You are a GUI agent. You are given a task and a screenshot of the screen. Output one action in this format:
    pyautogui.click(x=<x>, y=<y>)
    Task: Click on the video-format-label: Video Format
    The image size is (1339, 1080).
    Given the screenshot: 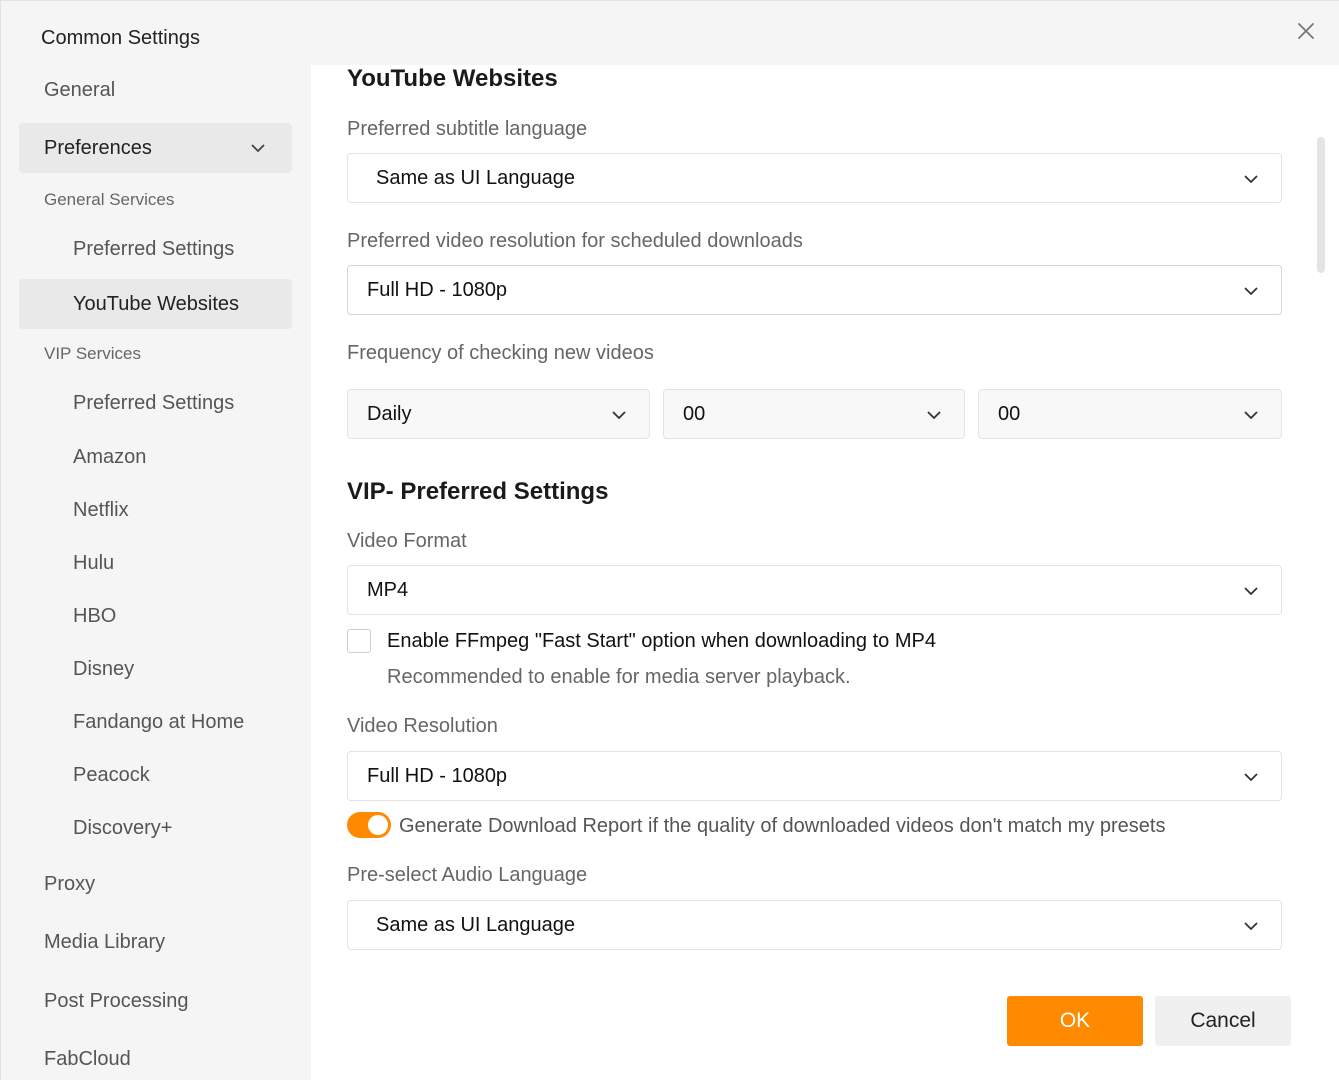 What is the action you would take?
    pyautogui.click(x=407, y=541)
    